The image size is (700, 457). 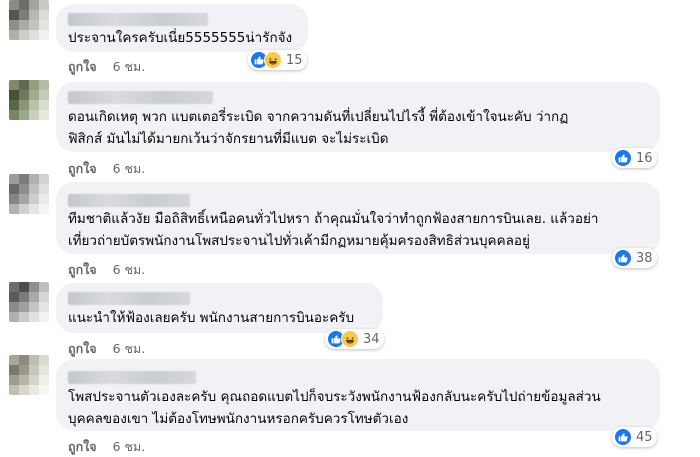 What do you see at coordinates (644, 437) in the screenshot?
I see `reaction-count: 45` at bounding box center [644, 437].